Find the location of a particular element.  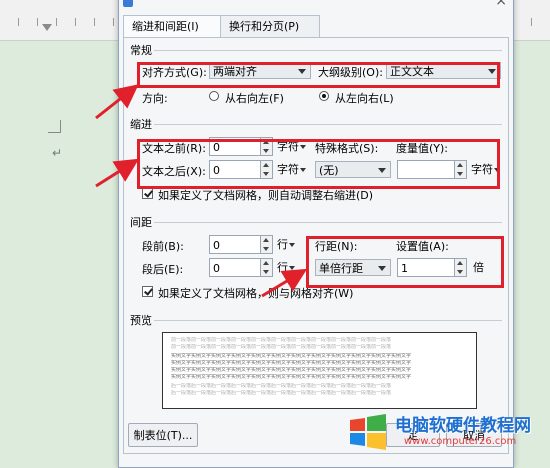

outline-level-label: 大纲级别(O): is located at coordinates (350, 72).